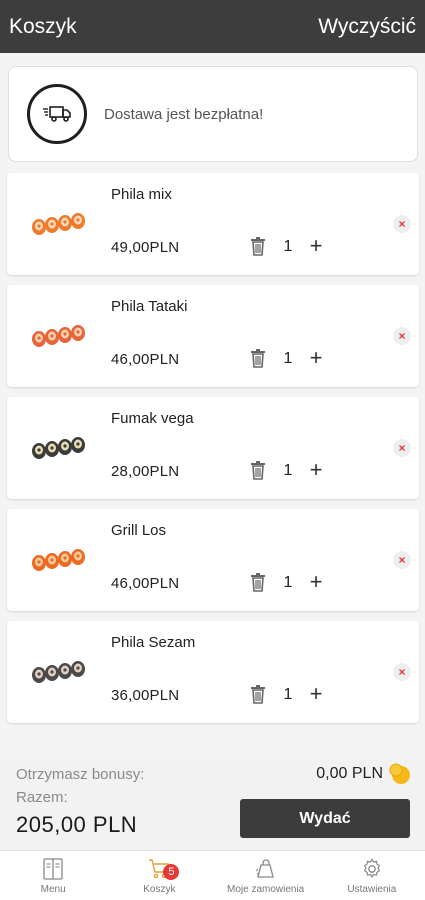 Image resolution: width=425 pixels, height=900 pixels. Describe the element at coordinates (213, 672) in the screenshot. I see `cart-item: Phila Sezam 36,00PLN 1 + ×` at that location.